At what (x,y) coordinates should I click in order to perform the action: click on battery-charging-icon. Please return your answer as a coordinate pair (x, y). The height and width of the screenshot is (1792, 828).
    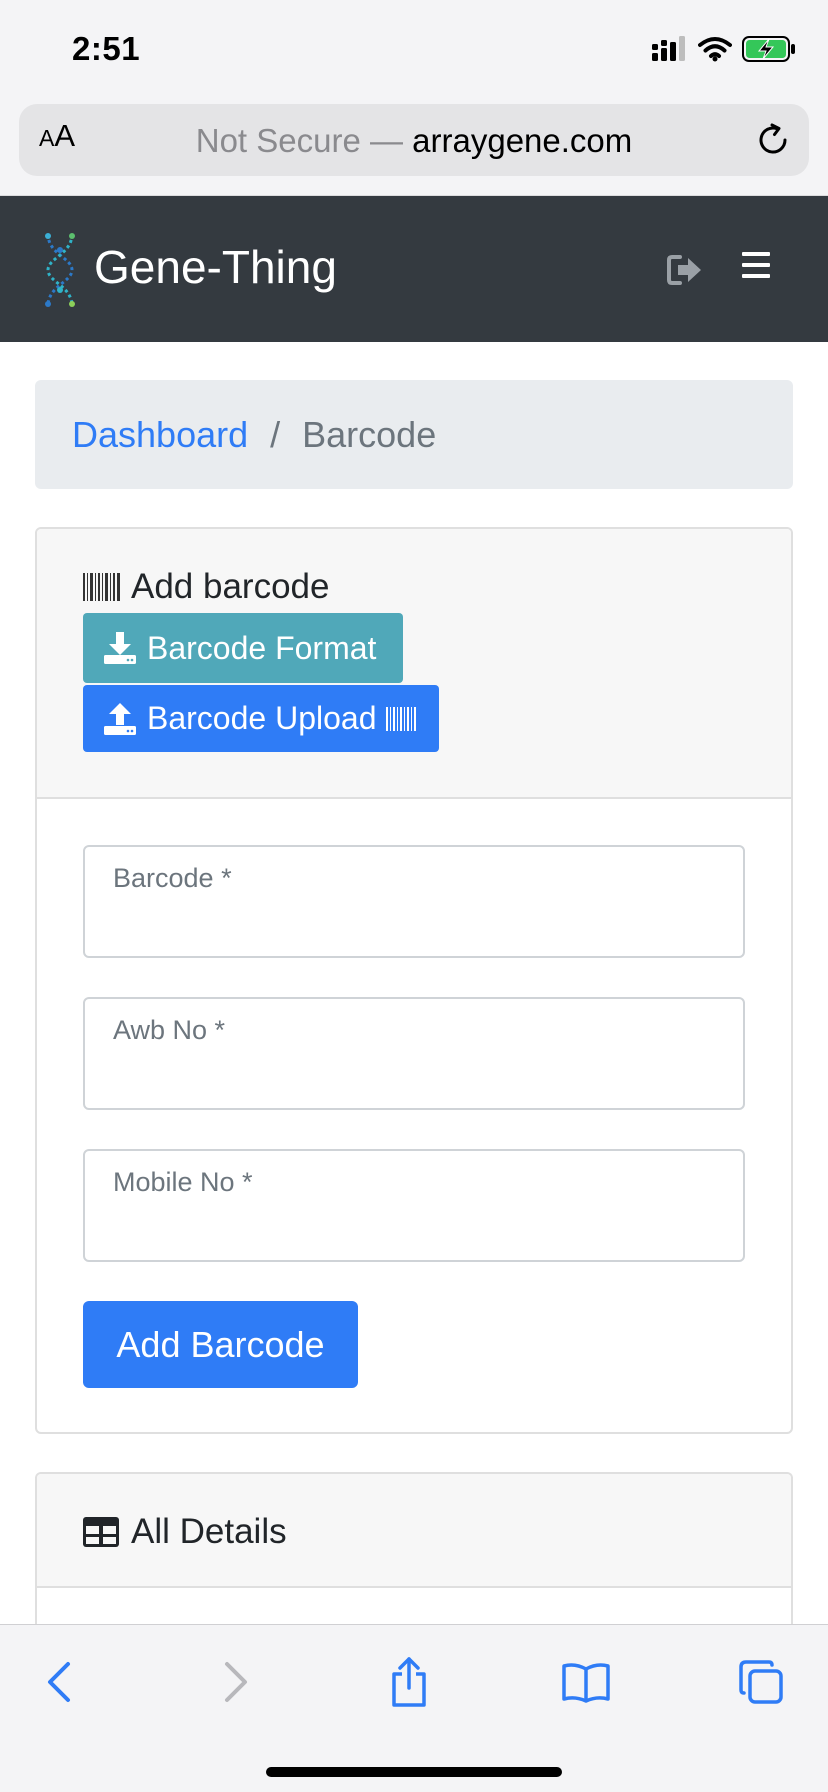
    Looking at the image, I should click on (768, 49).